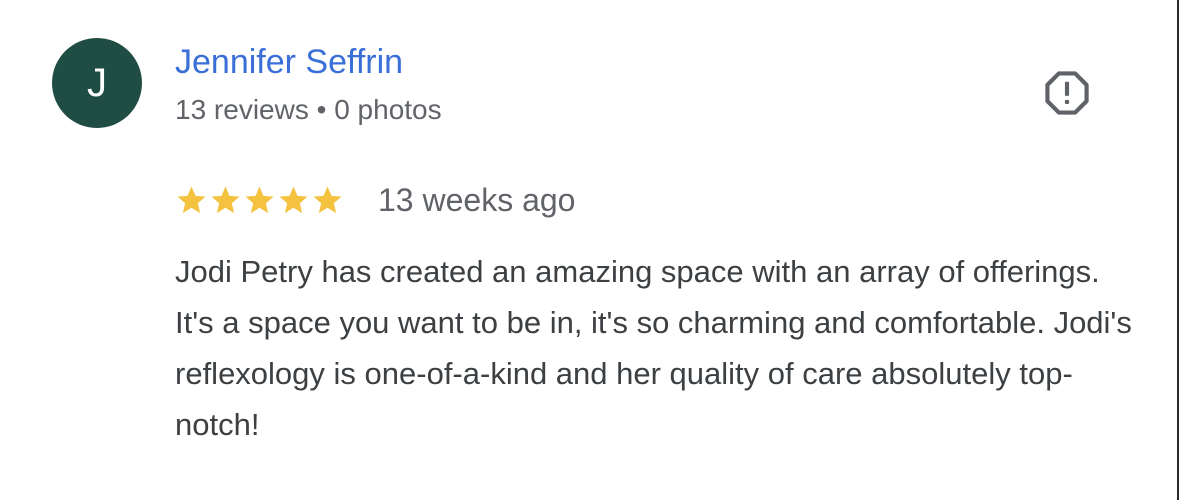  Describe the element at coordinates (375, 200) in the screenshot. I see `rating-row: 13 weeks ago` at that location.